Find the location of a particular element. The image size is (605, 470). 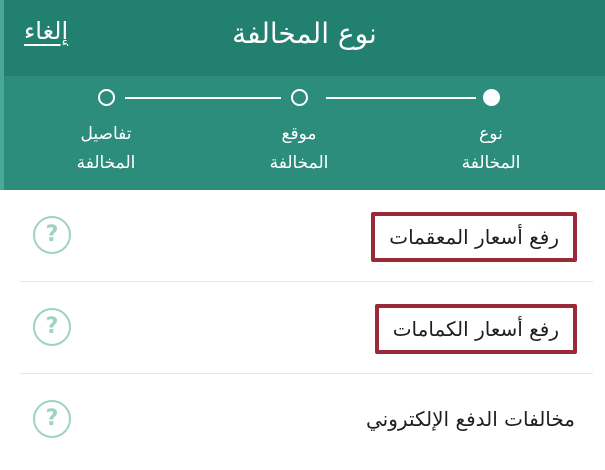

cancel-link: إلغاء is located at coordinates (46, 31).